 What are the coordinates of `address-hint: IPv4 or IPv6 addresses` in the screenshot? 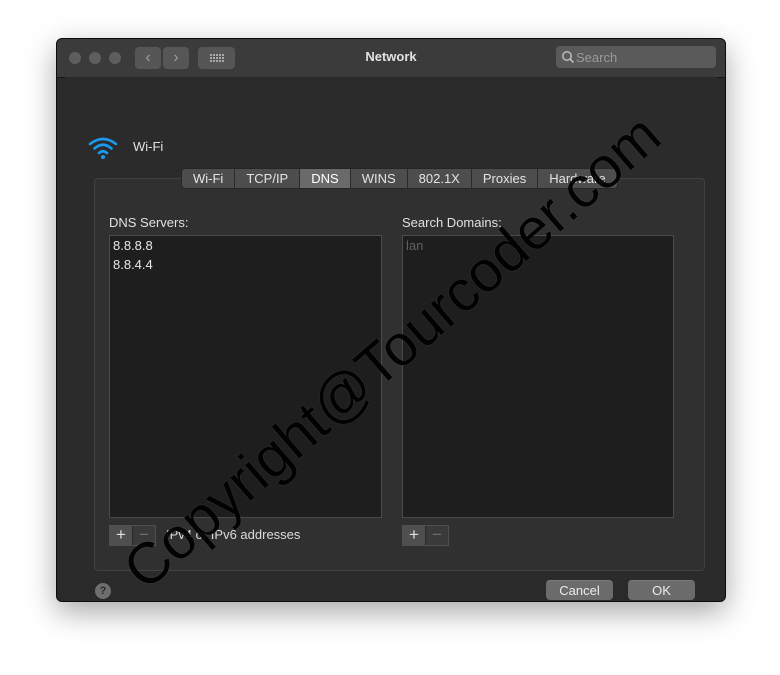 It's located at (233, 534).